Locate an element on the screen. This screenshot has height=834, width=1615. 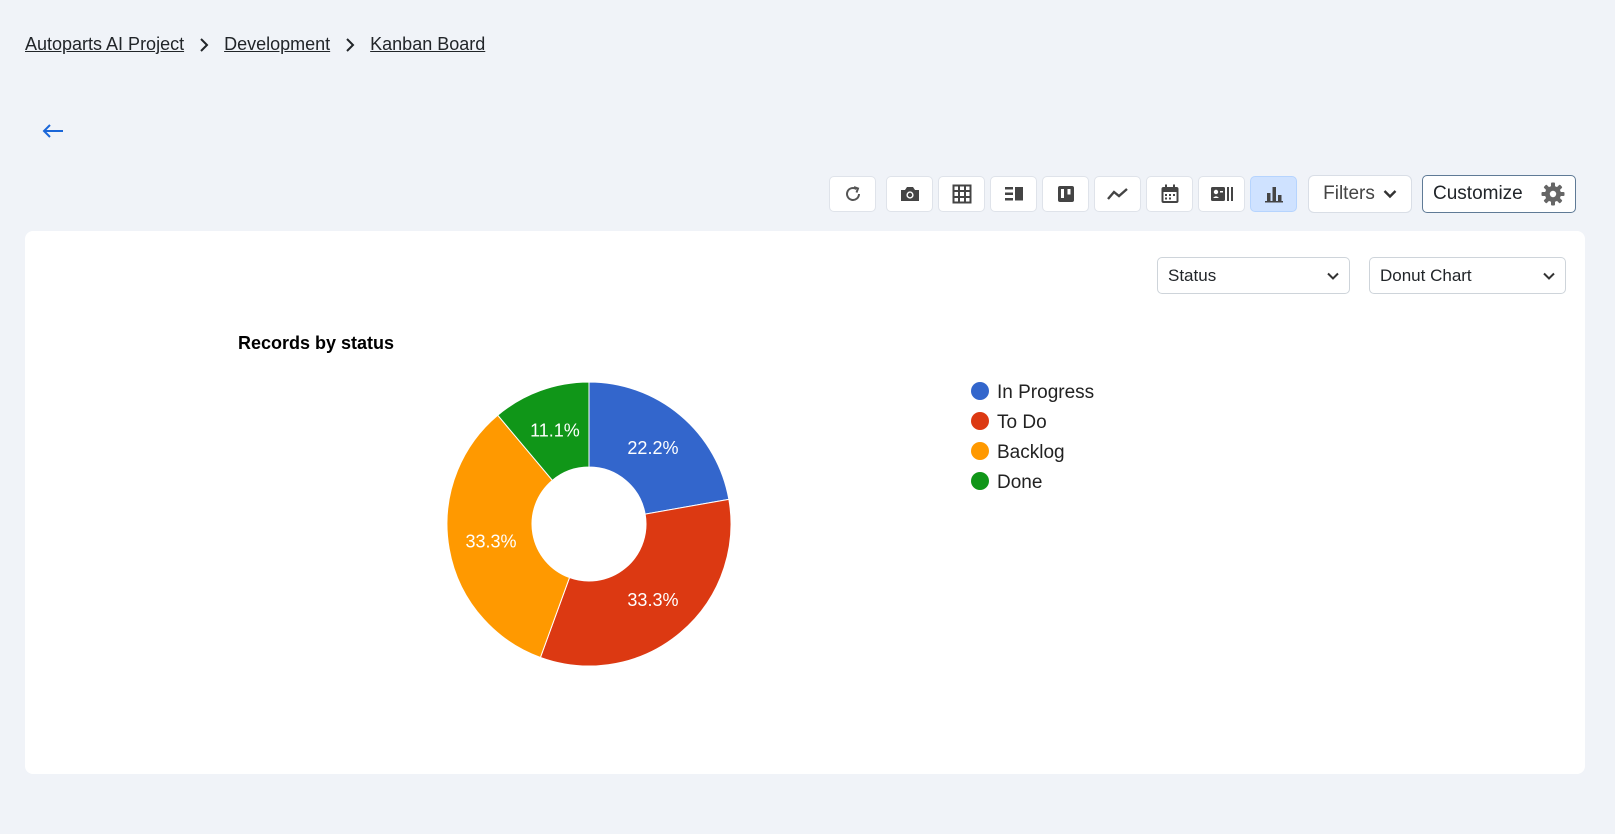
filters-button: Filters is located at coordinates (1360, 194).